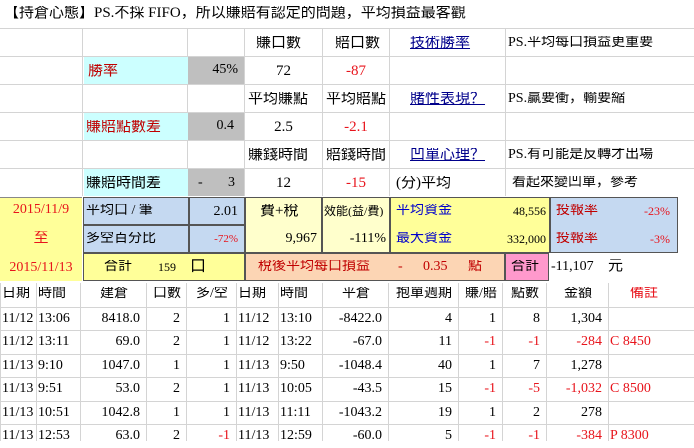 Image resolution: width=694 pixels, height=448 pixels. Describe the element at coordinates (575, 183) in the screenshot. I see `reference-note: 看起來變凹單，參考` at that location.